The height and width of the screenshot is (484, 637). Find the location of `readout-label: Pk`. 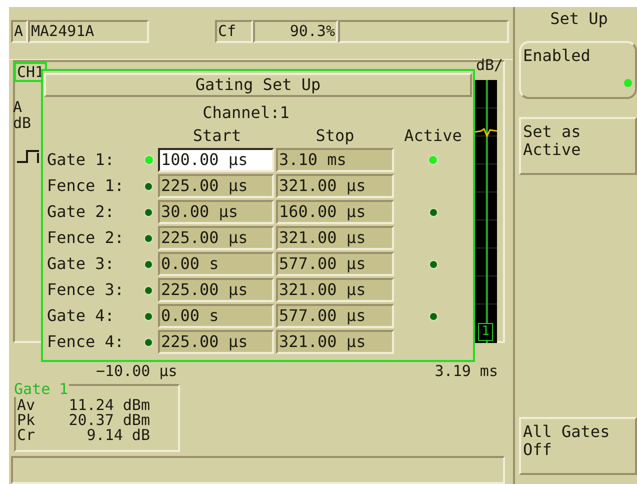

readout-label: Pk is located at coordinates (26, 420).